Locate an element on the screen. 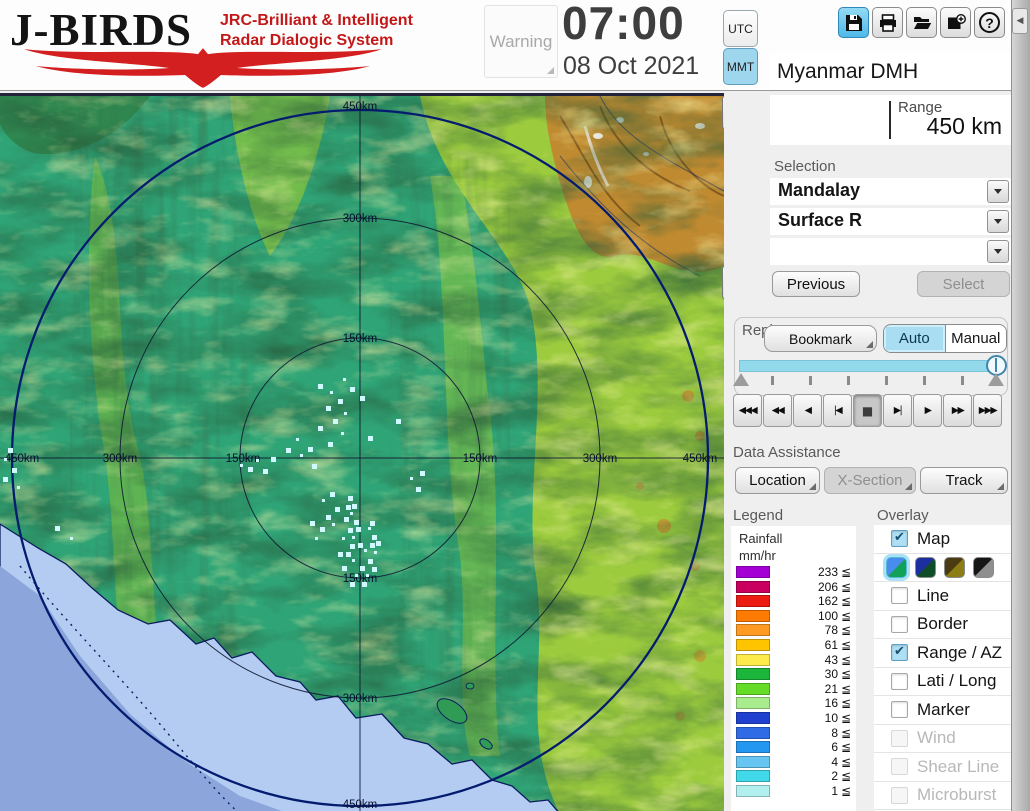  fastest-forward-button: ▶▶▶ is located at coordinates (987, 410).